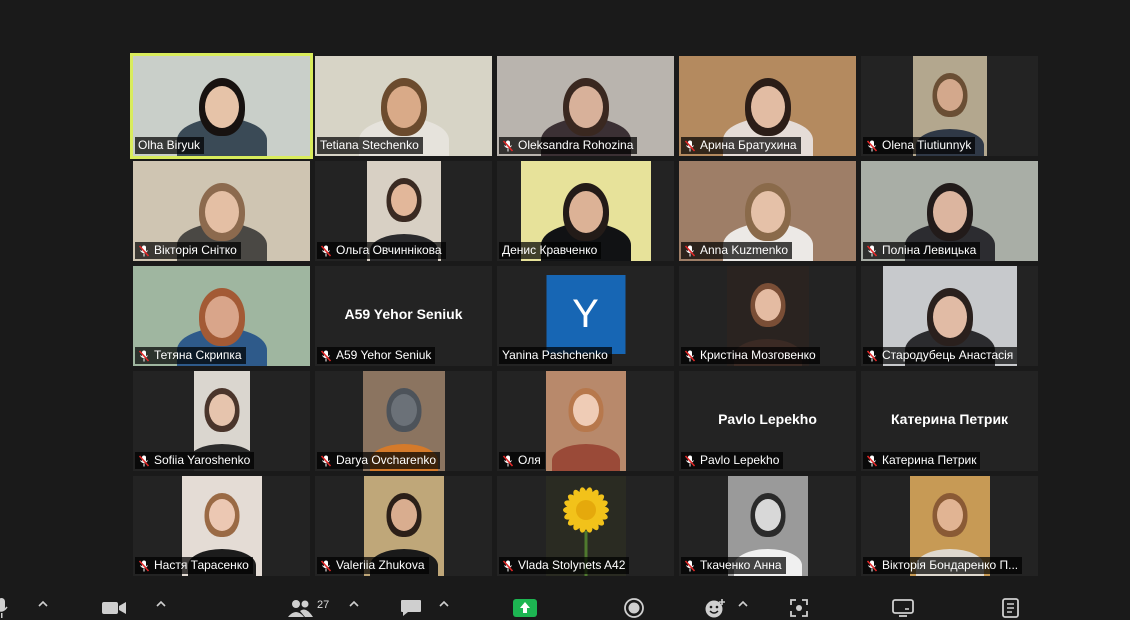 The height and width of the screenshot is (620, 1130). I want to click on participant-tile: A59 Yehor Seniuk A59 Yehor Seniuk, so click(403, 316).